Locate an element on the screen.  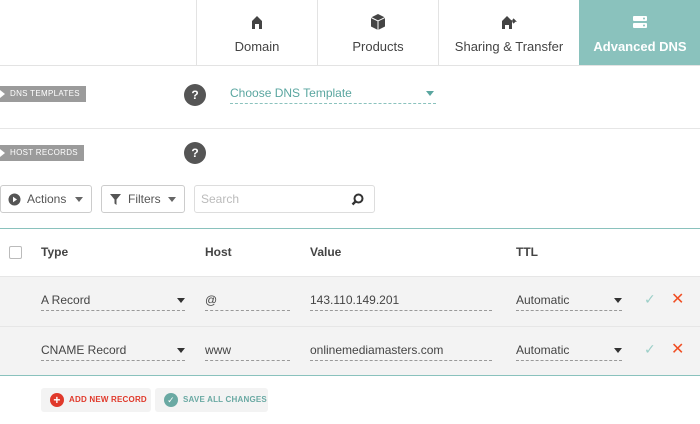
tab-label: Advanced DNS is located at coordinates (640, 46).